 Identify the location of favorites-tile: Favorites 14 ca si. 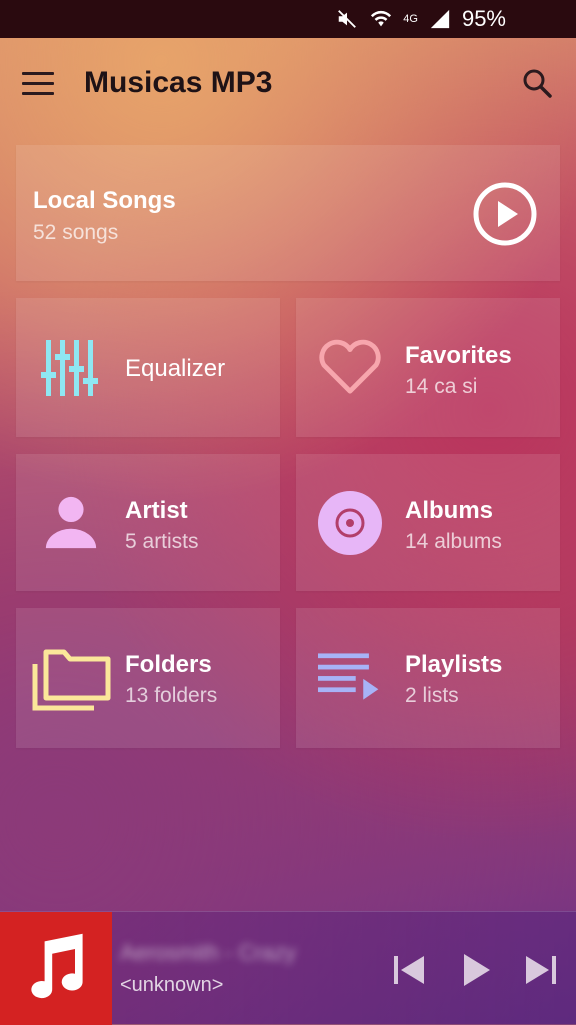
(428, 367).